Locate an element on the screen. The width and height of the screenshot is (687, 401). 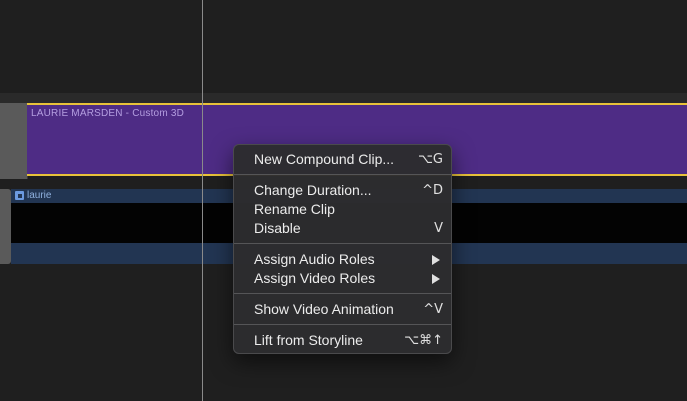
title-clip-label: LAURIE MARSDEN - Custom 3D is located at coordinates (108, 113).